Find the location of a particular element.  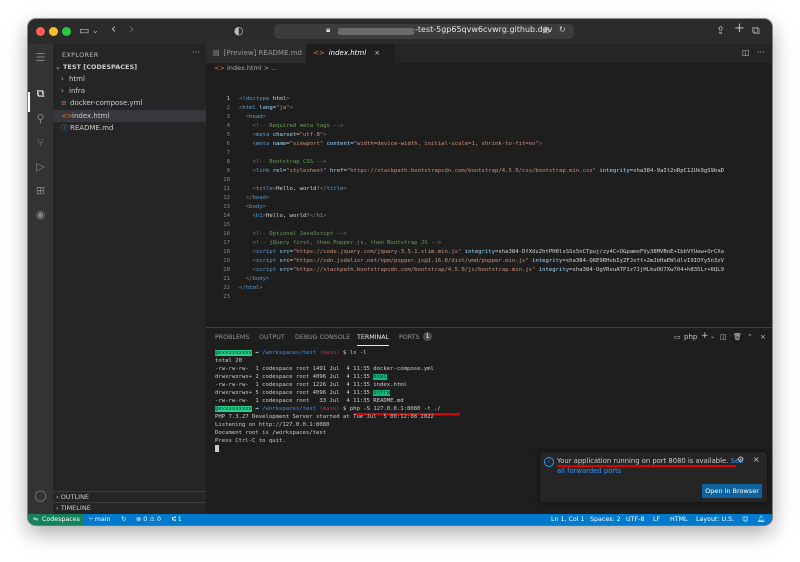

sidebar-toggle-icon: ▭ is located at coordinates (84, 31).